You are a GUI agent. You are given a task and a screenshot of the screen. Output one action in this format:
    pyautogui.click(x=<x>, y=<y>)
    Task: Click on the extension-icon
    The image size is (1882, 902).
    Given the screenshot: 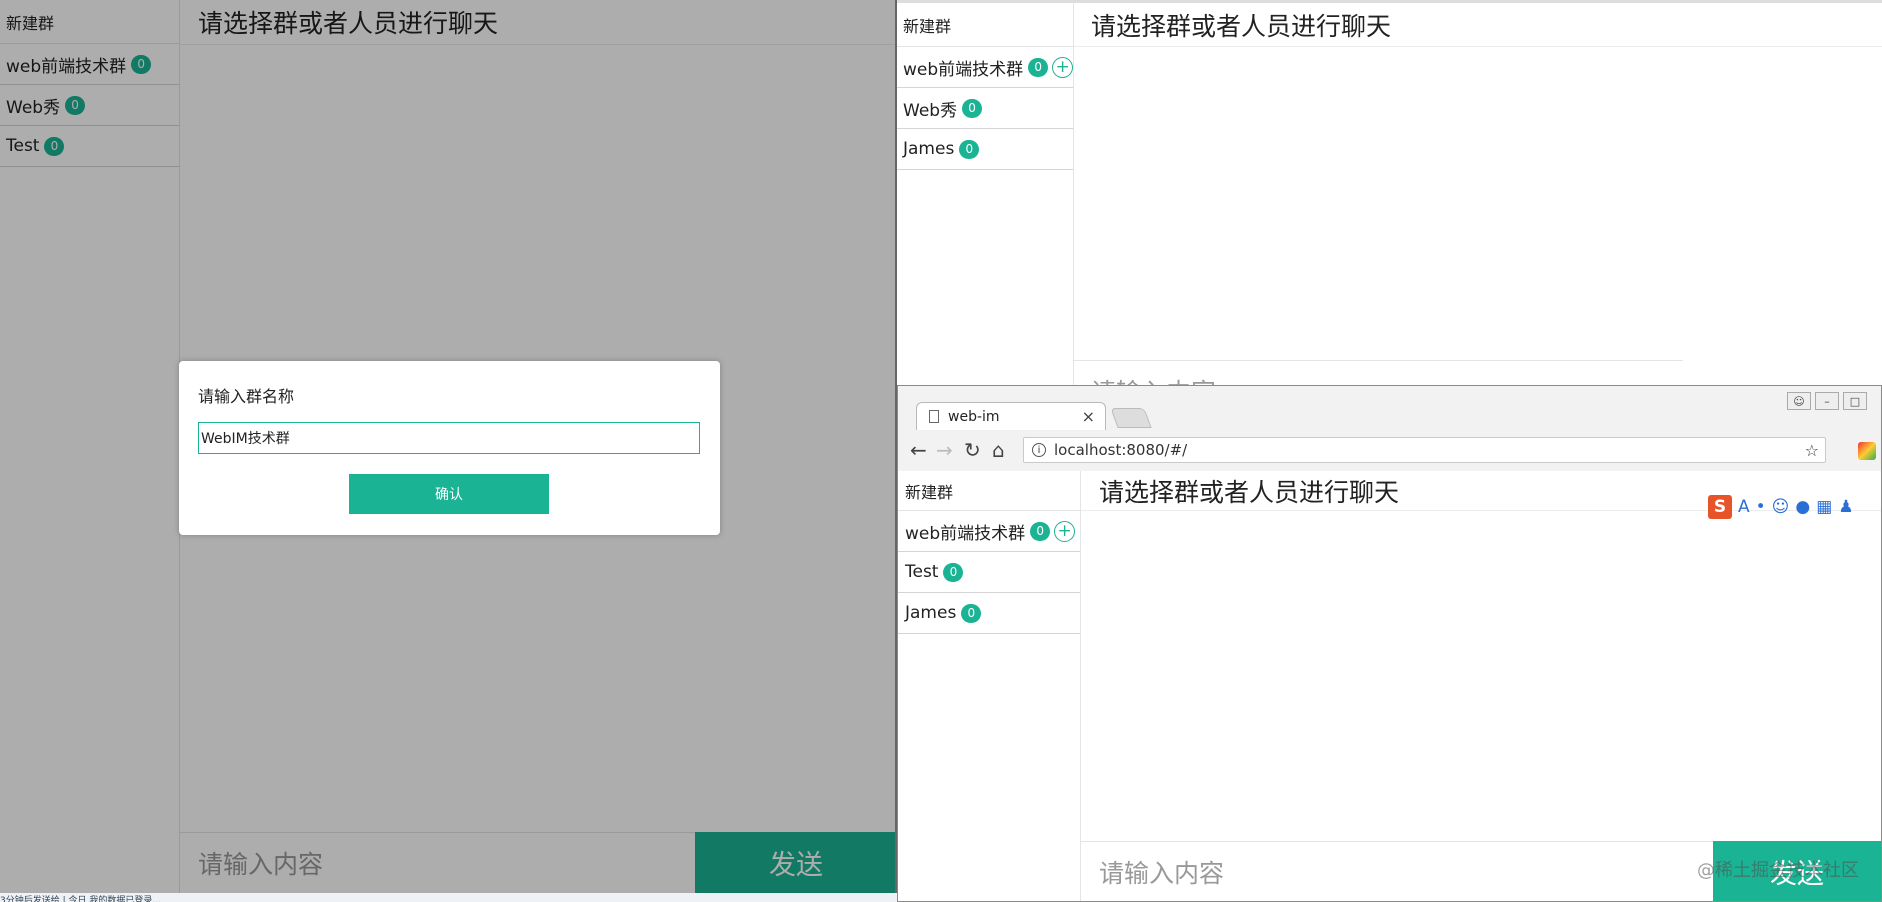 What is the action you would take?
    pyautogui.click(x=1867, y=451)
    